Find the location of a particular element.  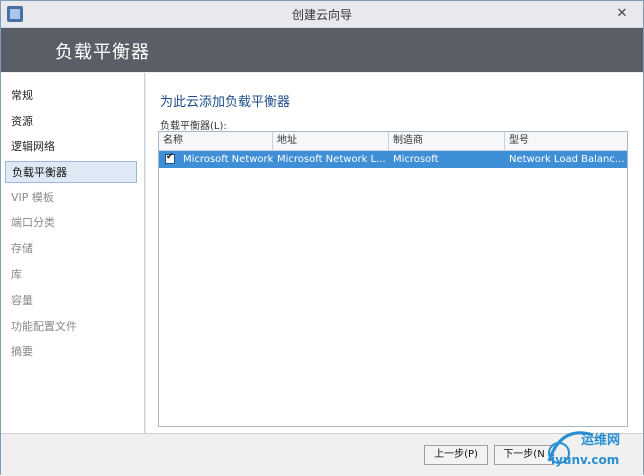

cell-manufacturer: Microsoft is located at coordinates (416, 159).